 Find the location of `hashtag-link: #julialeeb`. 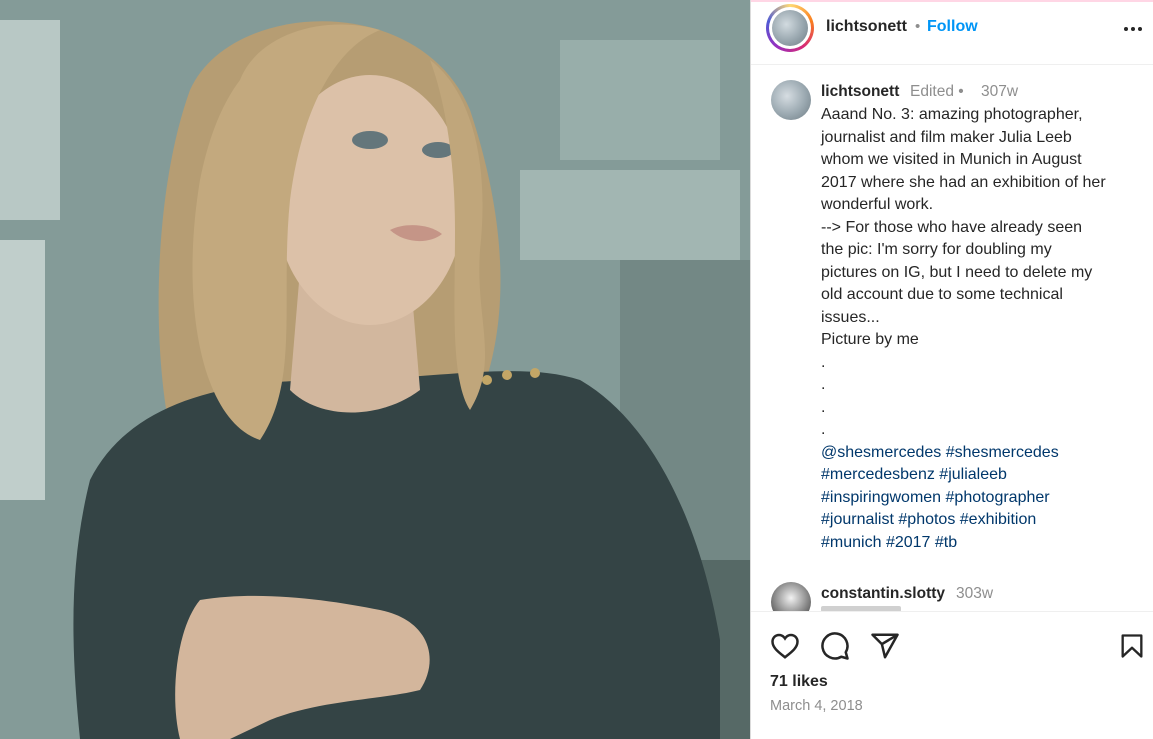

hashtag-link: #julialeeb is located at coordinates (973, 474).